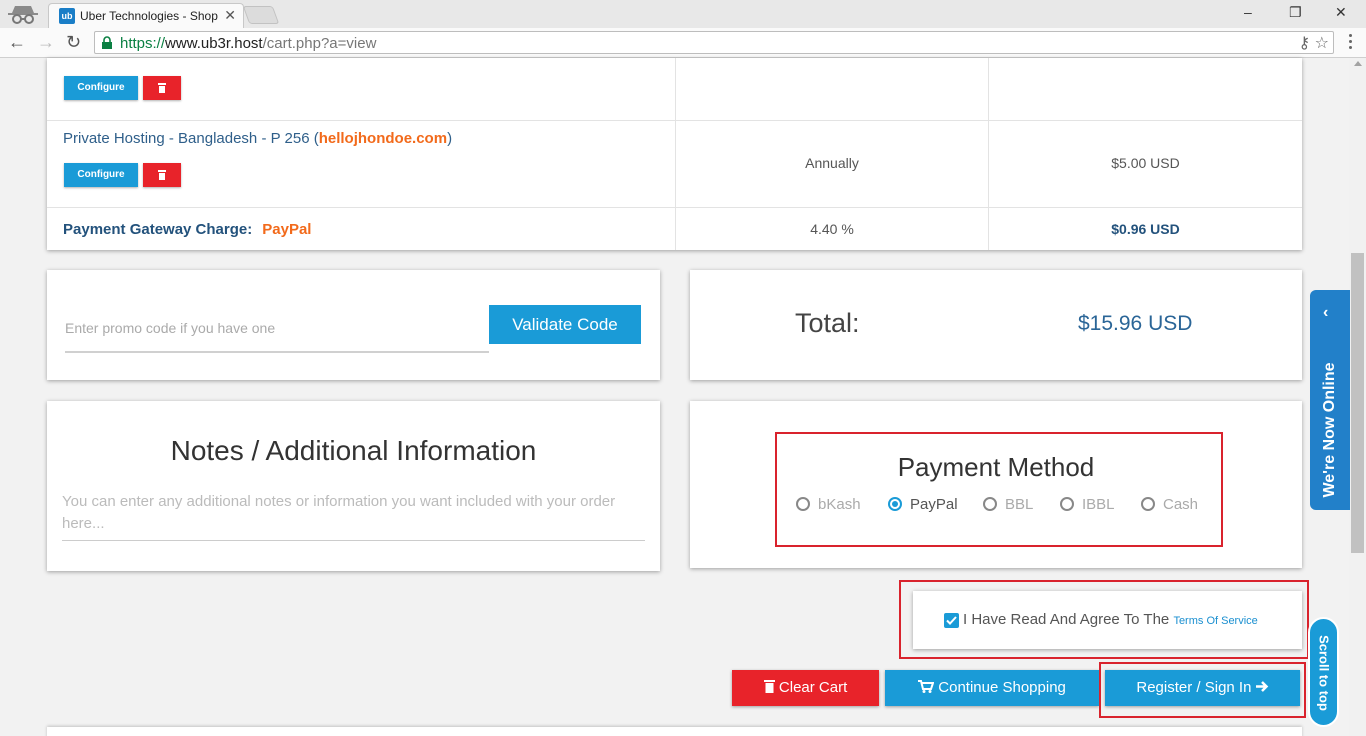  Describe the element at coordinates (353, 486) in the screenshot. I see `notes-panel: Notes / Additional Information` at that location.